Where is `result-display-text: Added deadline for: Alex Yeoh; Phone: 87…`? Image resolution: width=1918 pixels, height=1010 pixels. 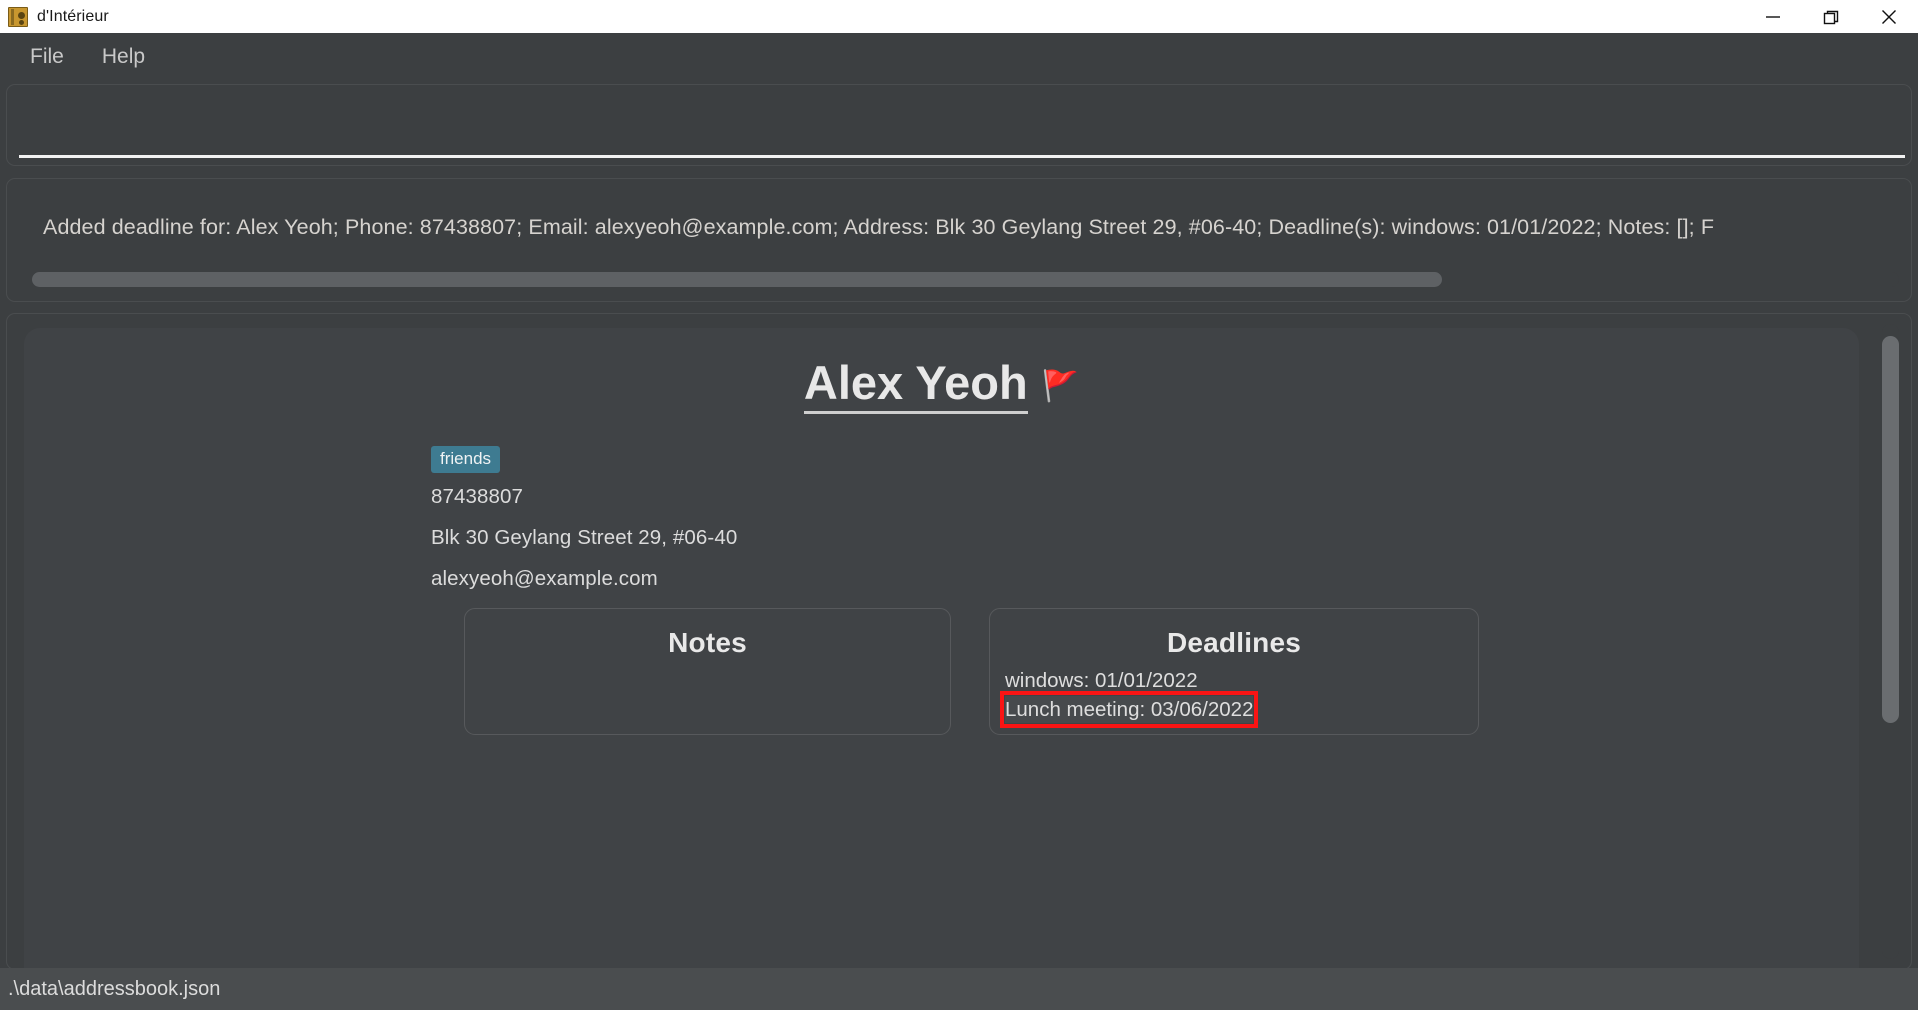 result-display-text: Added deadline for: Alex Yeoh; Phone: 87… is located at coordinates (879, 227).